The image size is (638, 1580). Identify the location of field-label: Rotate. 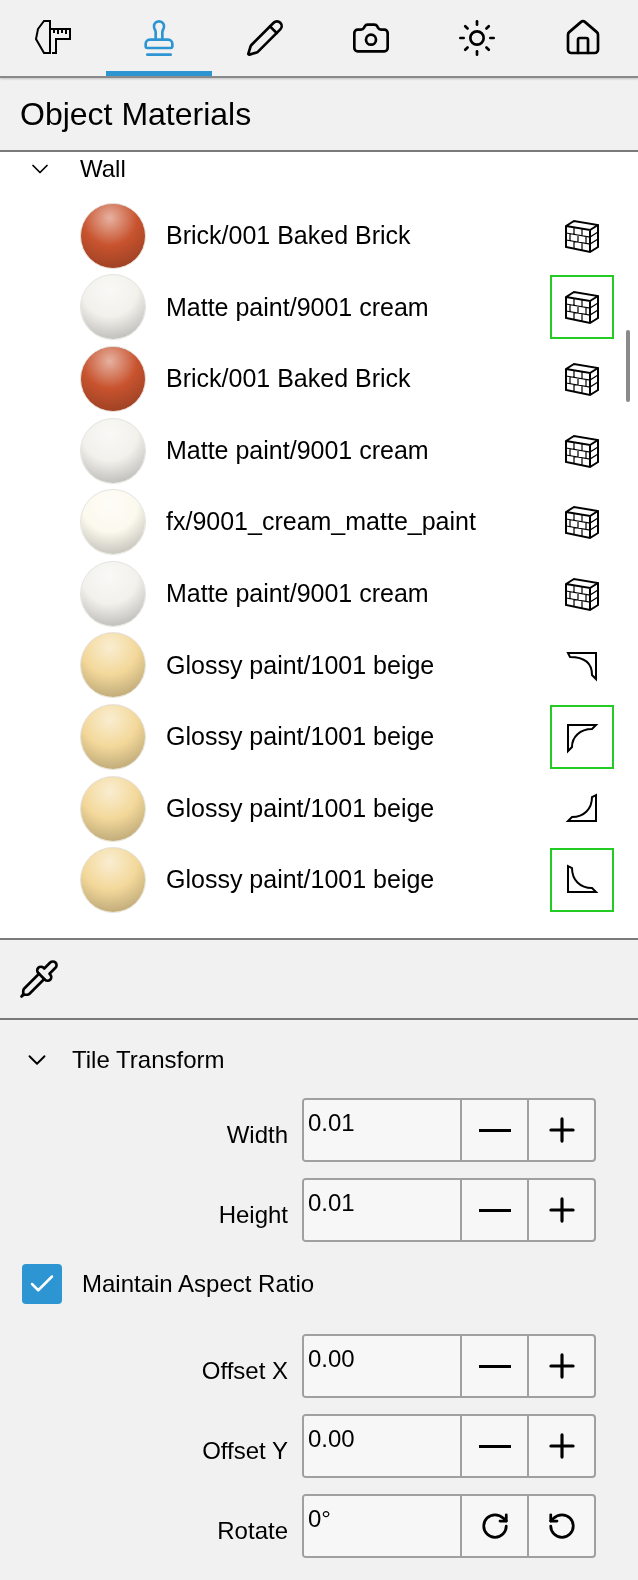
(252, 1531).